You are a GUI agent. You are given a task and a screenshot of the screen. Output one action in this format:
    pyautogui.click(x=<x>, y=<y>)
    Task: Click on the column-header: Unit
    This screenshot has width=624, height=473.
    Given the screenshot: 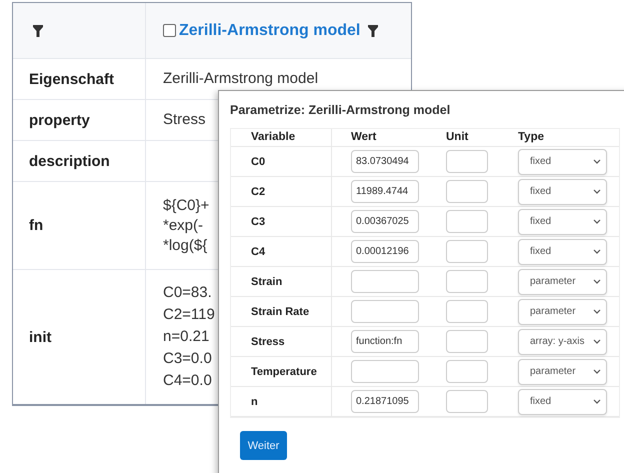 What is the action you would take?
    pyautogui.click(x=457, y=137)
    